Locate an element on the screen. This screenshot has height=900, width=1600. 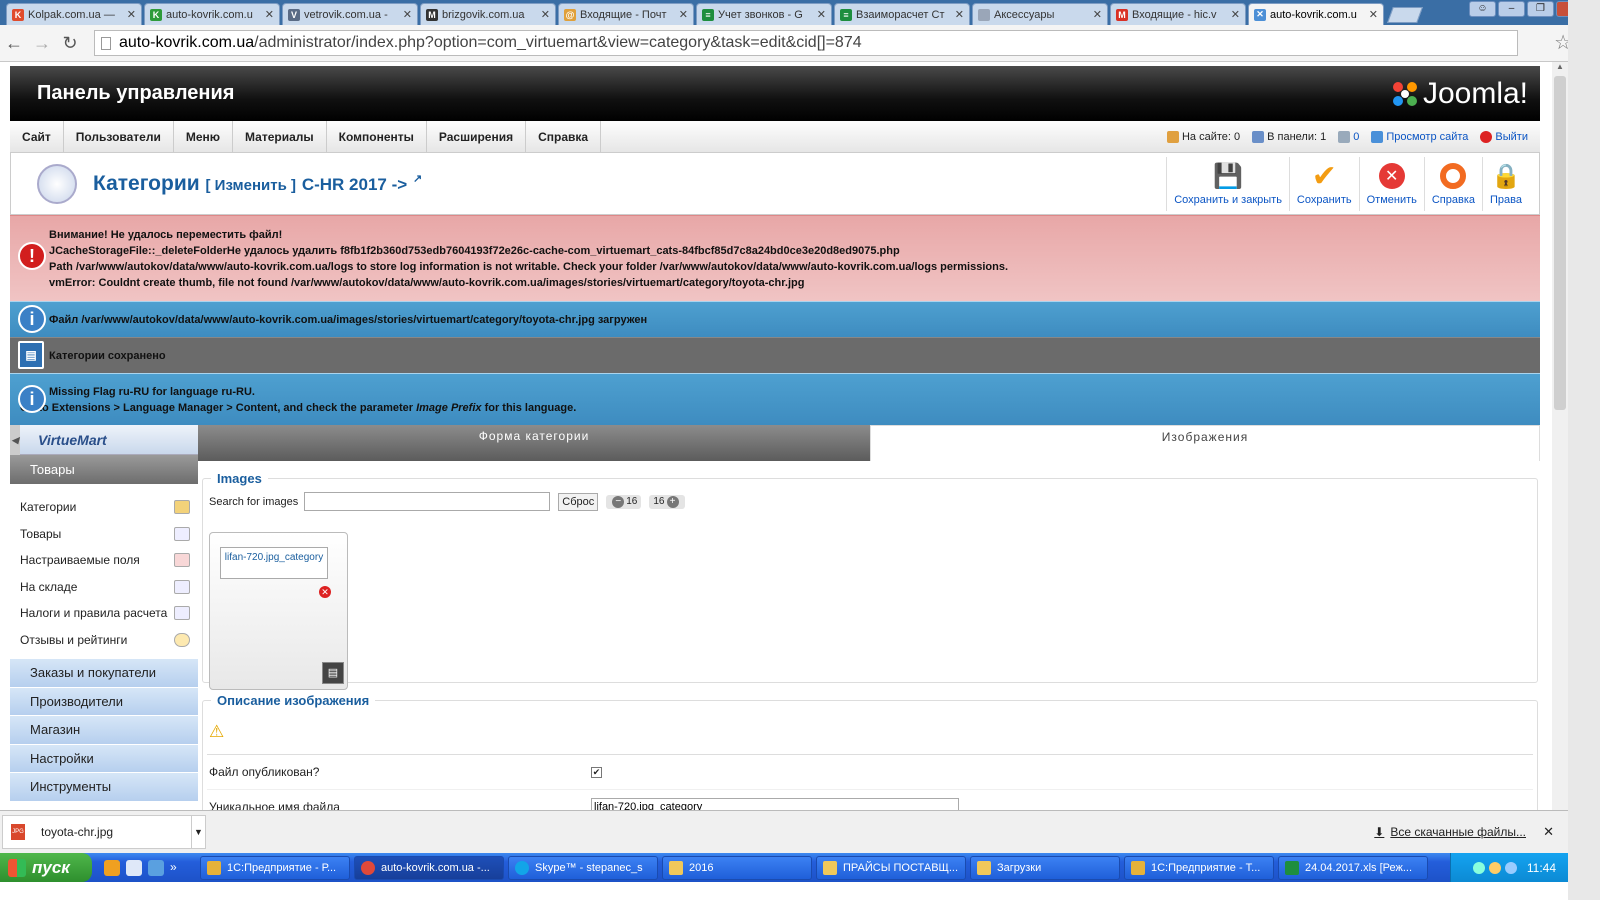
save-button: ✔ Сохранить is located at coordinates (1323, 184).